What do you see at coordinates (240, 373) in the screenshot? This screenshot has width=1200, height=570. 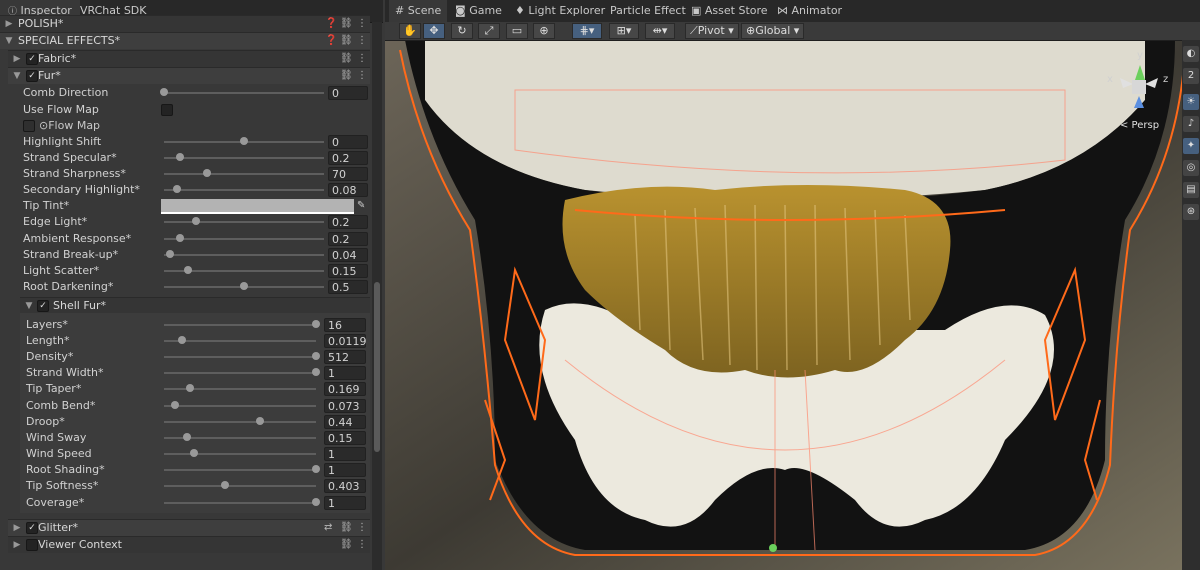 I see `strand-width-slider` at bounding box center [240, 373].